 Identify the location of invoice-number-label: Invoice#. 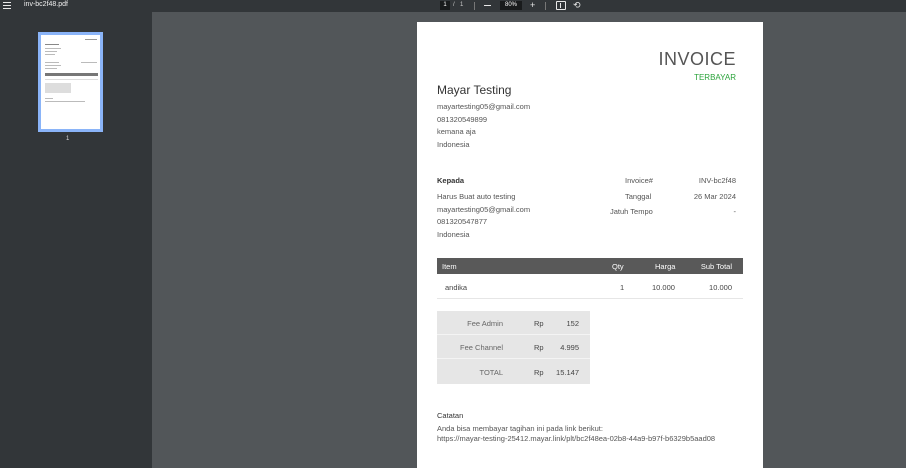
(639, 180).